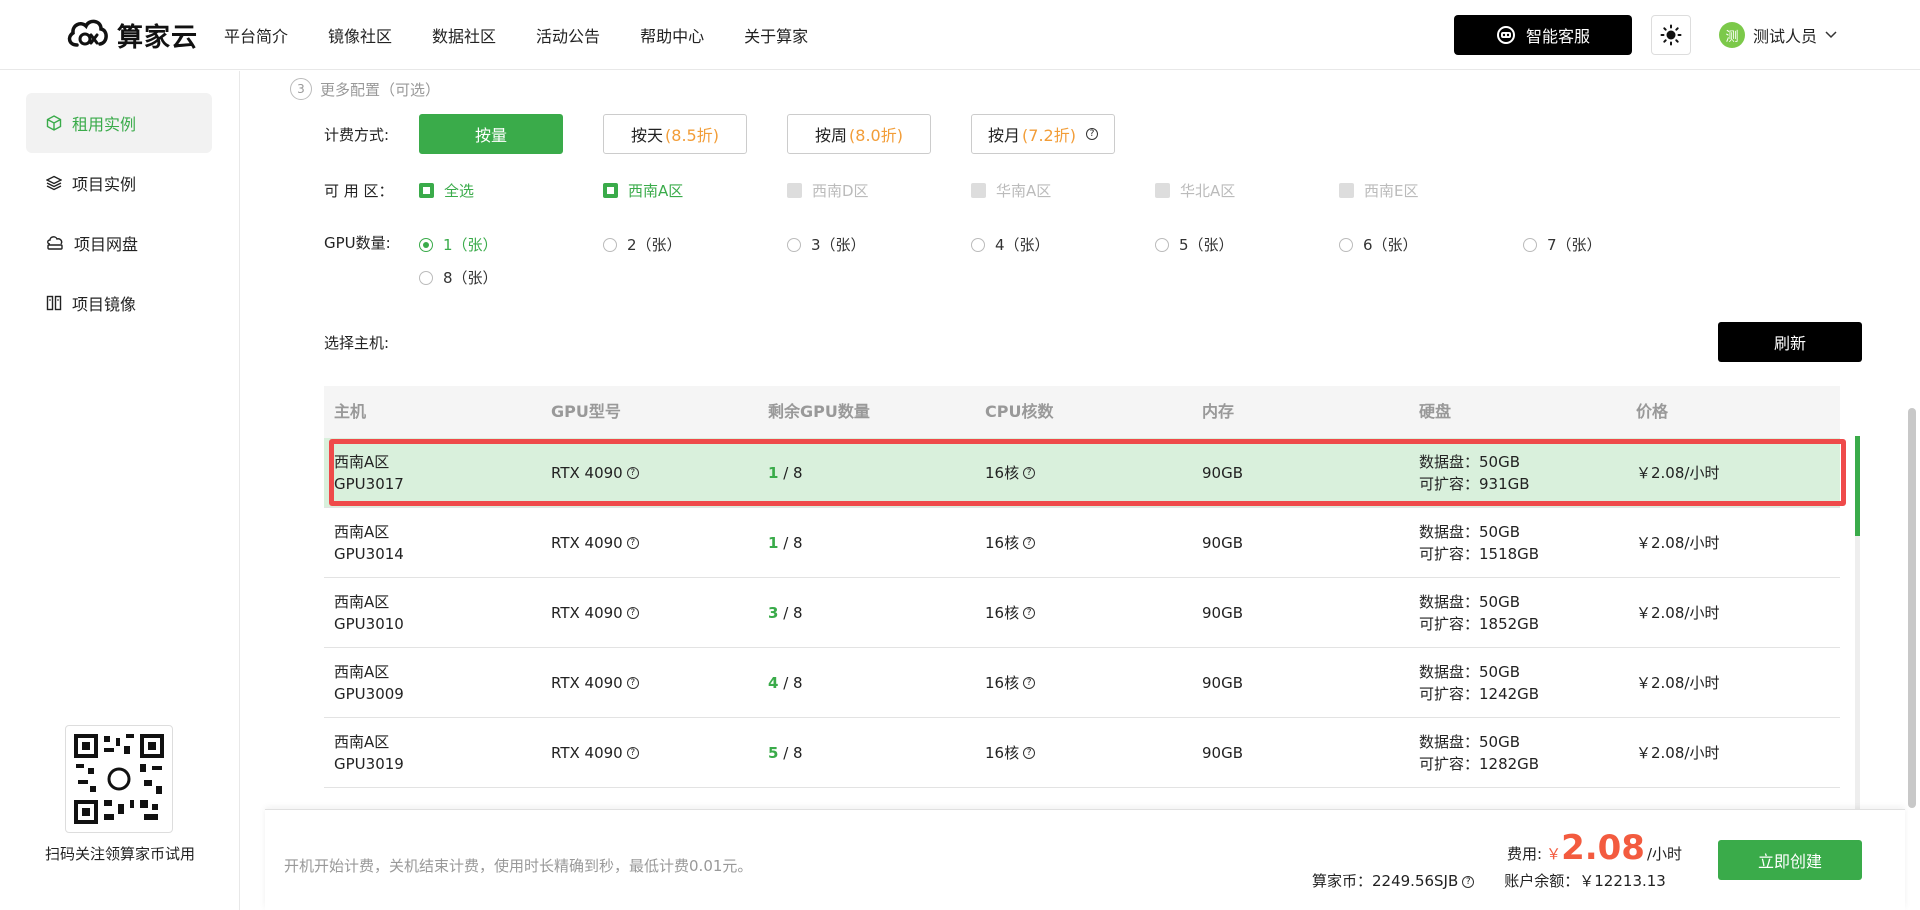 This screenshot has height=910, width=1920. Describe the element at coordinates (369, 763) in the screenshot. I see `host-id: GPU3019` at that location.